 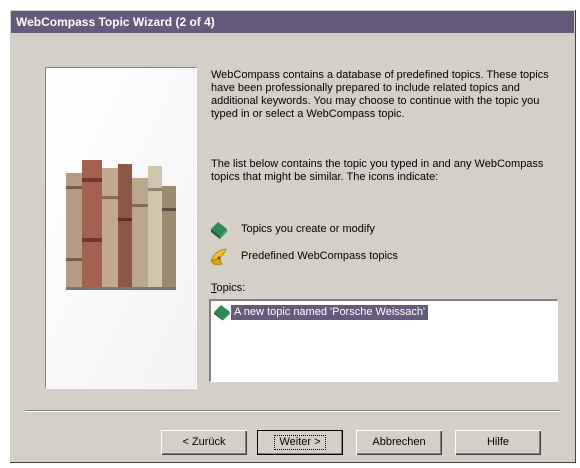 I want to click on yellow-compass-icon, so click(x=218, y=257).